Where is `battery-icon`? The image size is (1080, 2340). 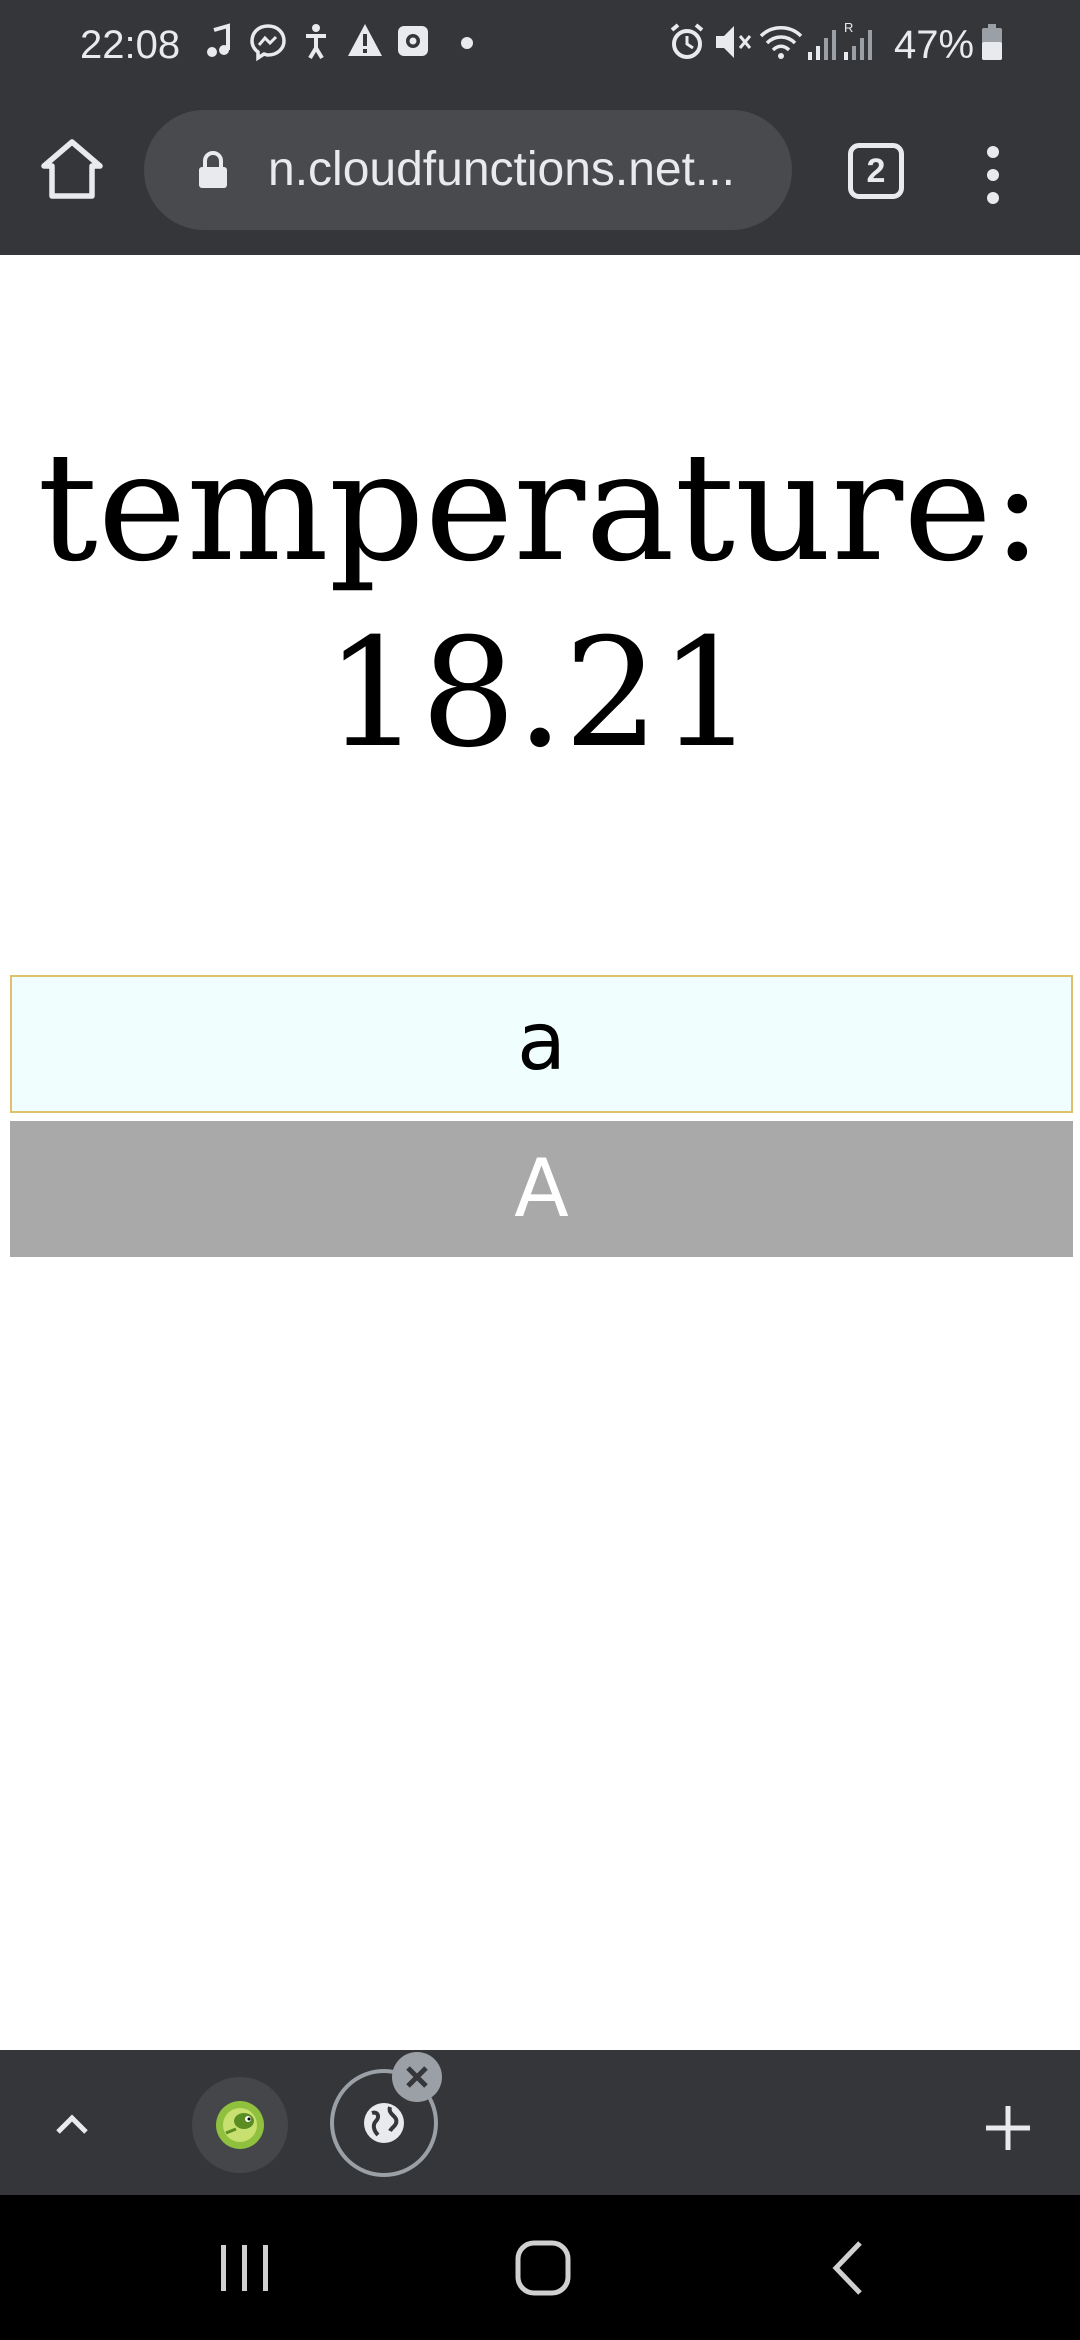 battery-icon is located at coordinates (992, 42).